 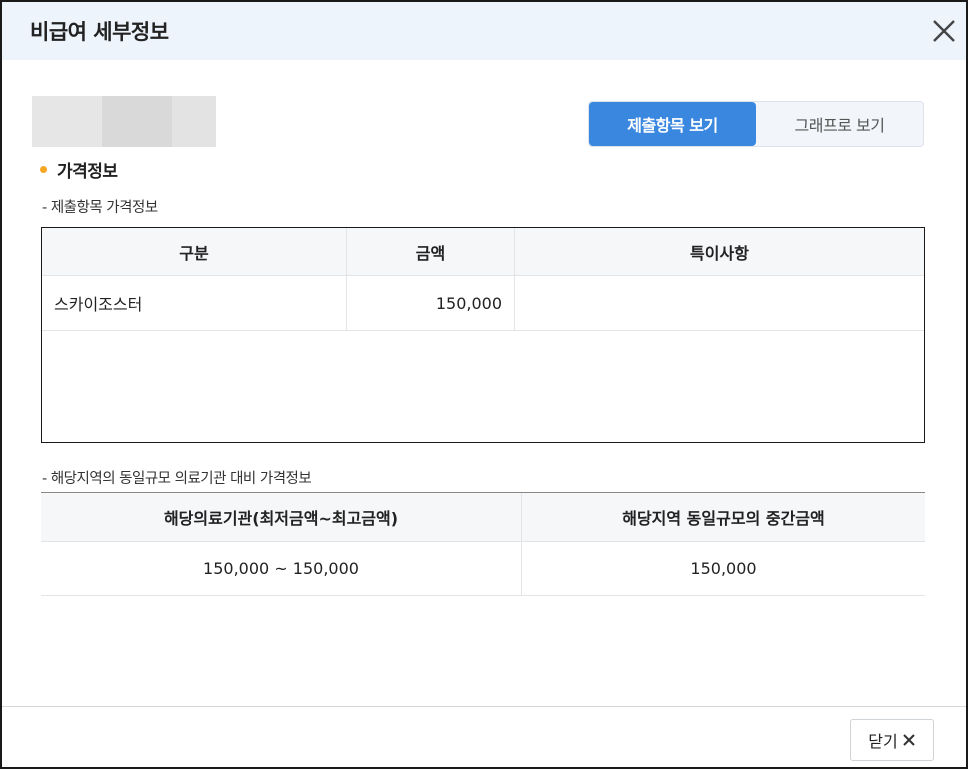 I want to click on submitted-items-view-button: 제출항목 보기, so click(x=672, y=124).